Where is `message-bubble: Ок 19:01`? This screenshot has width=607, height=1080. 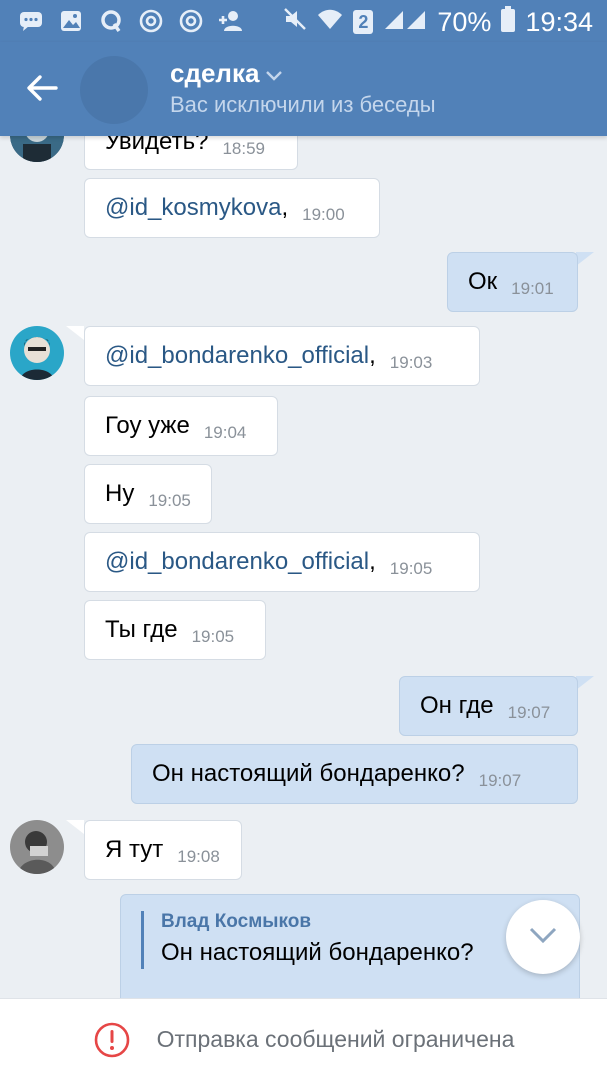
message-bubble: Ок 19:01 is located at coordinates (512, 282).